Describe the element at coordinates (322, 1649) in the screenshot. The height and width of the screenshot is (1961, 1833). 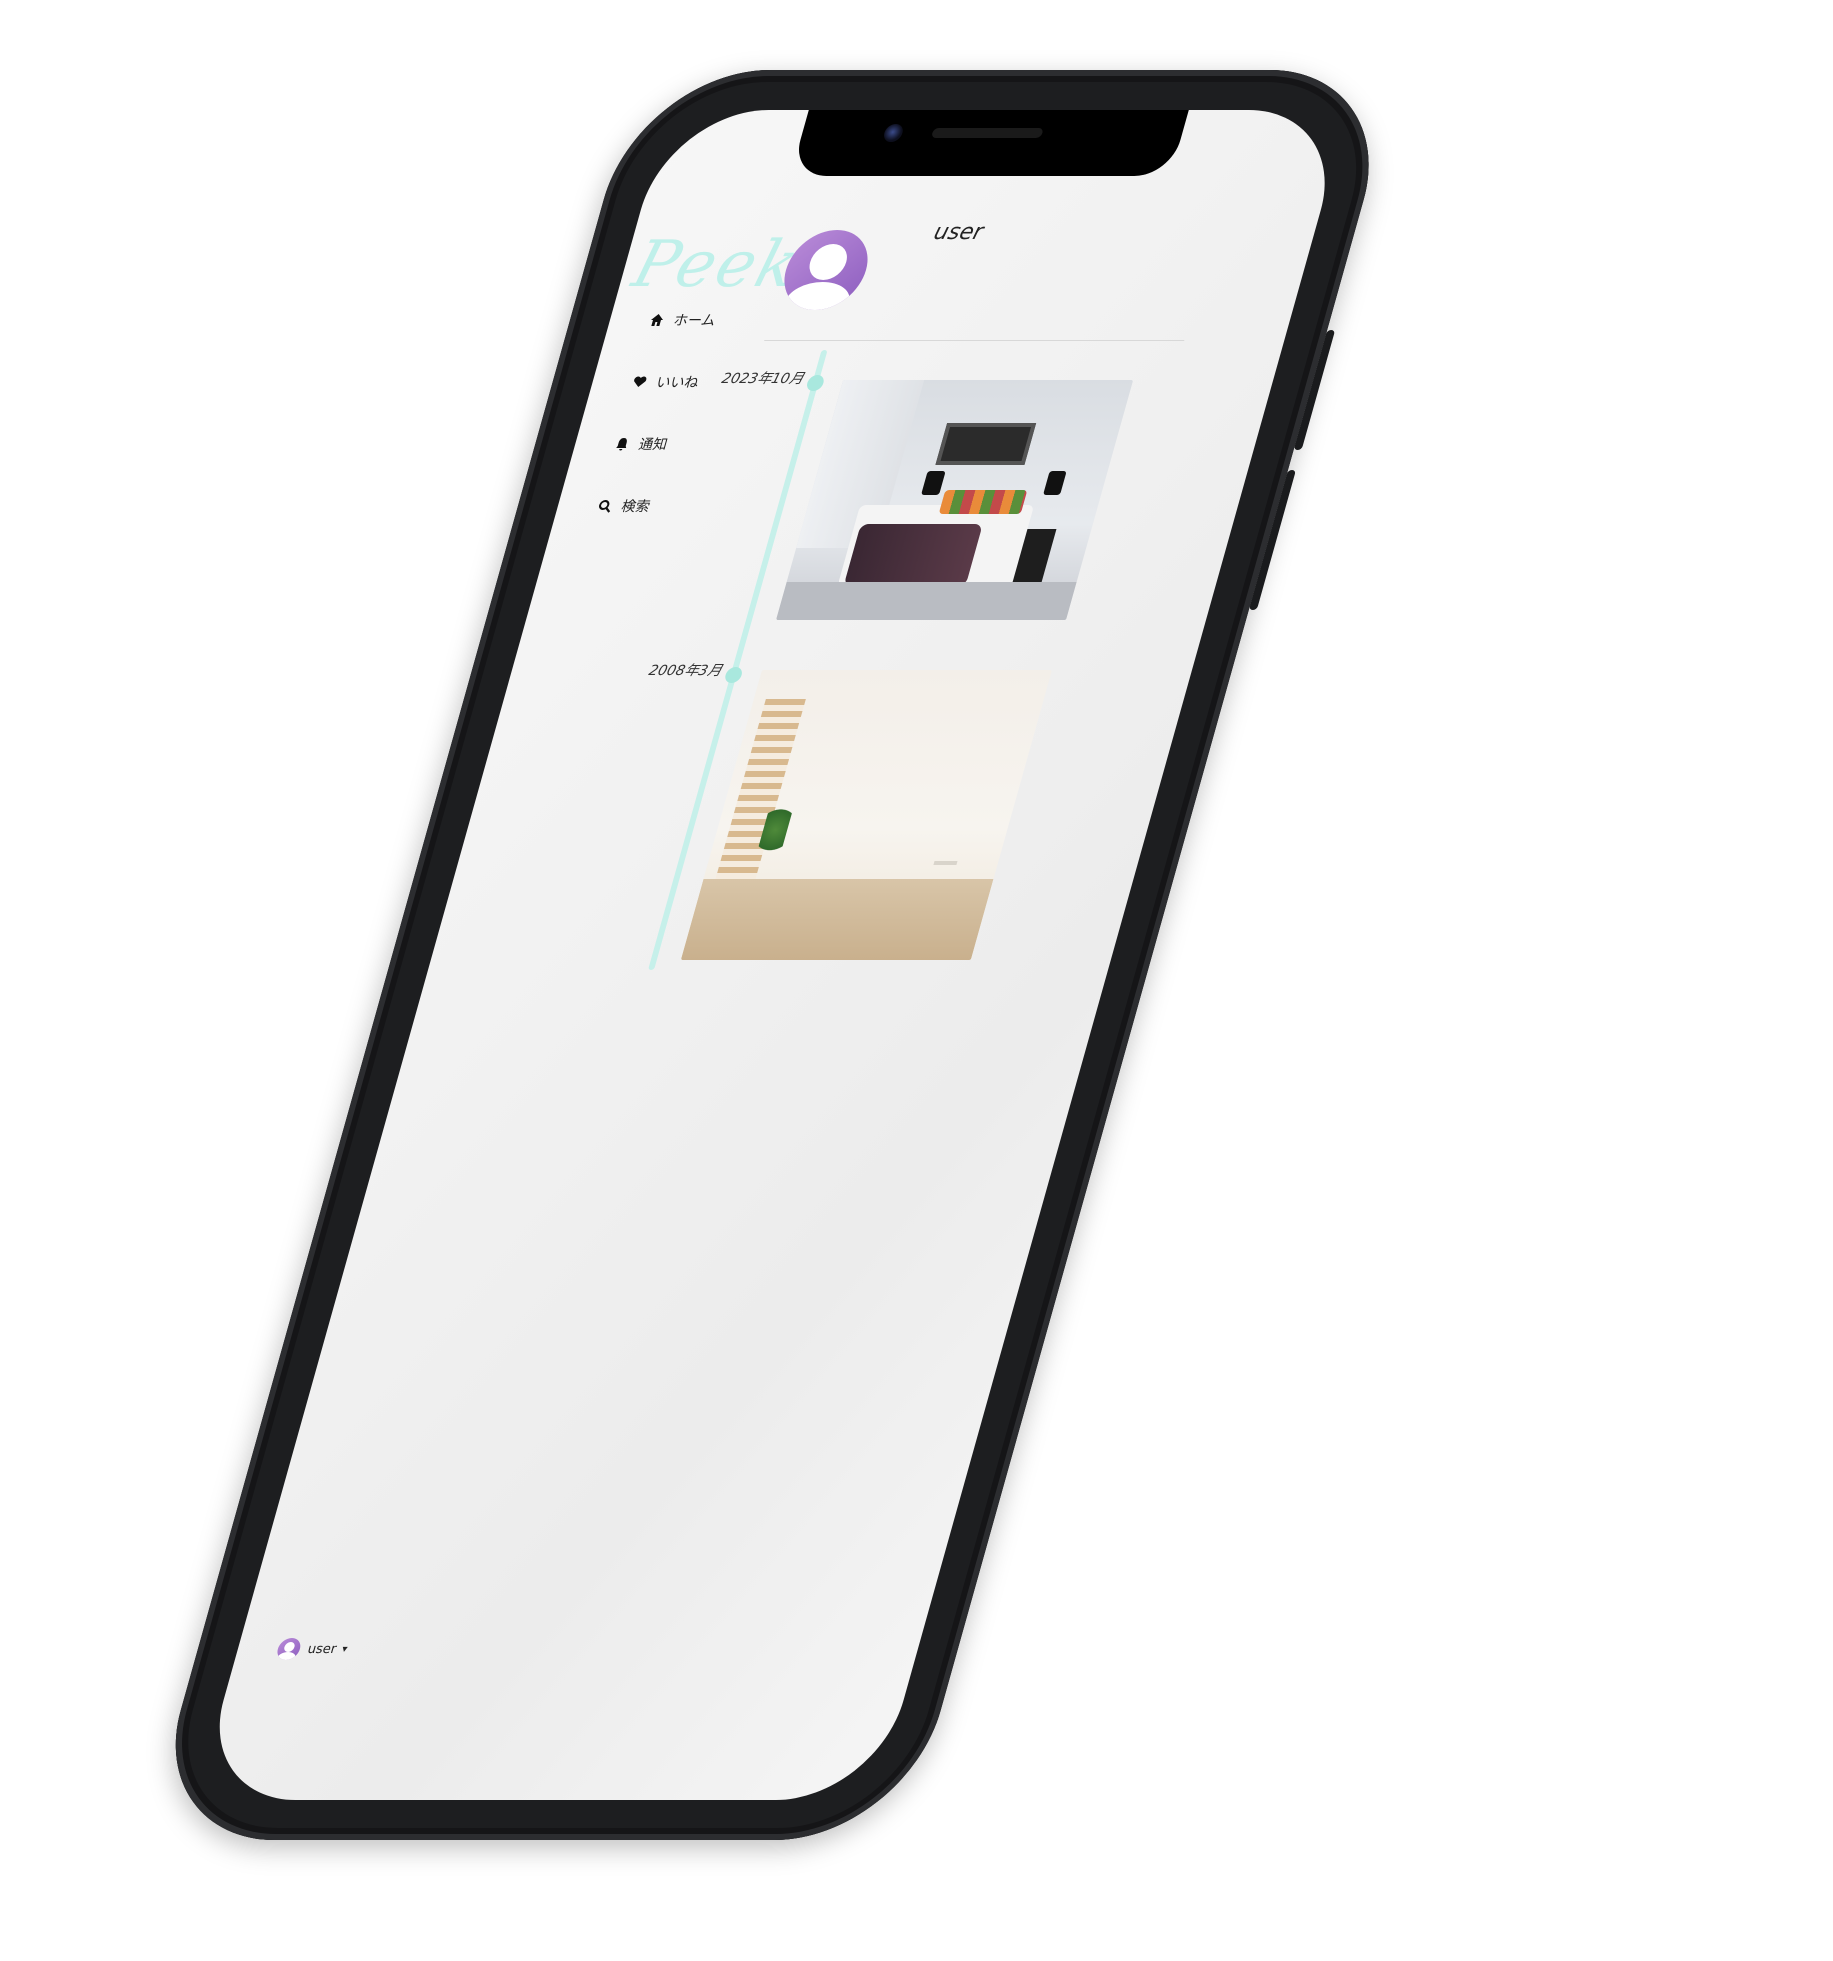
I see `account-username: user` at that location.